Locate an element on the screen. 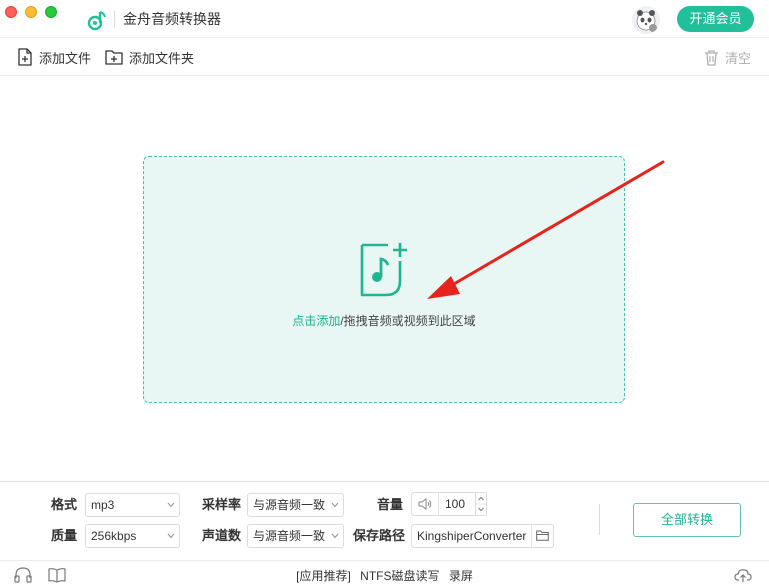  format-label: 格式 is located at coordinates (64, 504).